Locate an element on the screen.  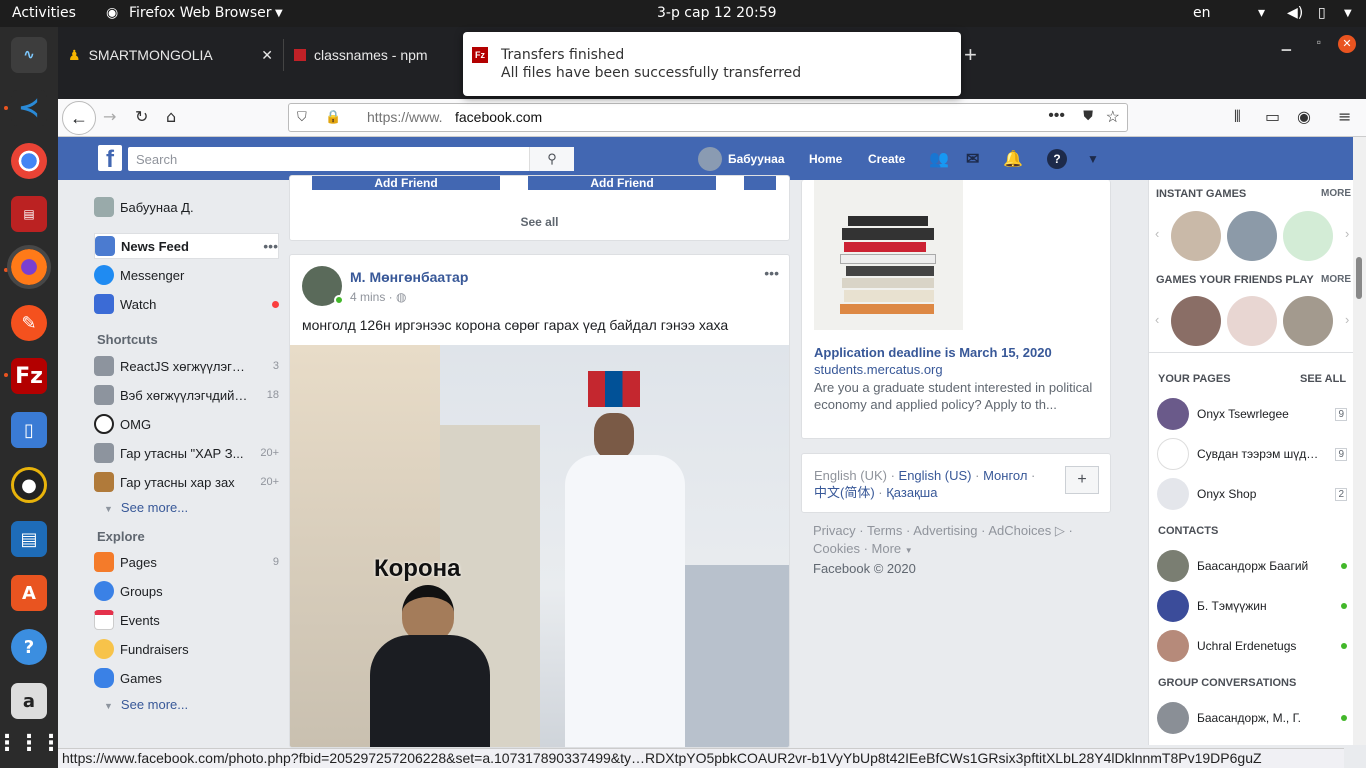
show-apps-icon: ⋮⋮⋮ is located at coordinates (31, 743).